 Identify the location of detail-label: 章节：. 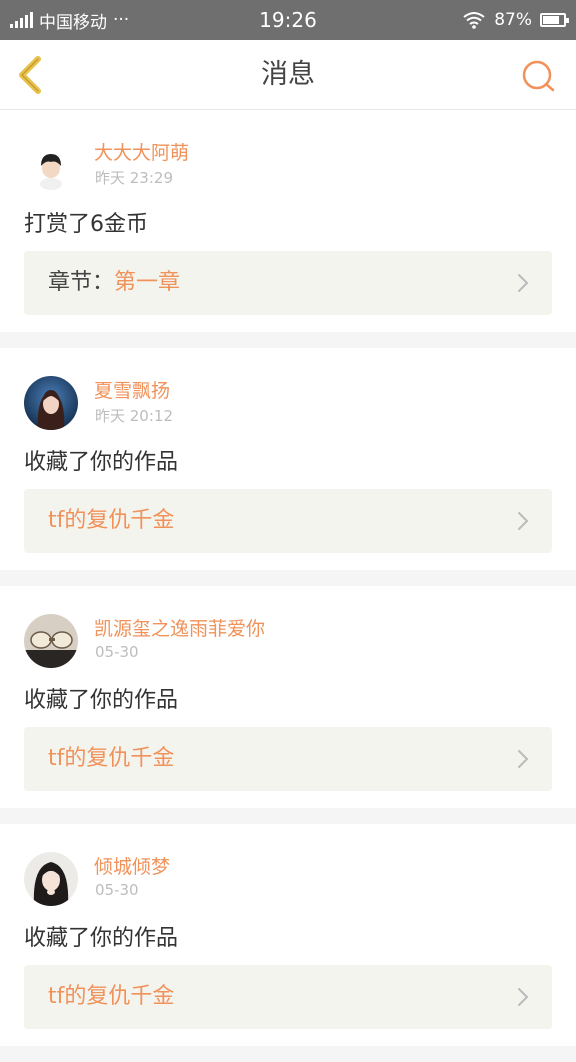
(81, 282).